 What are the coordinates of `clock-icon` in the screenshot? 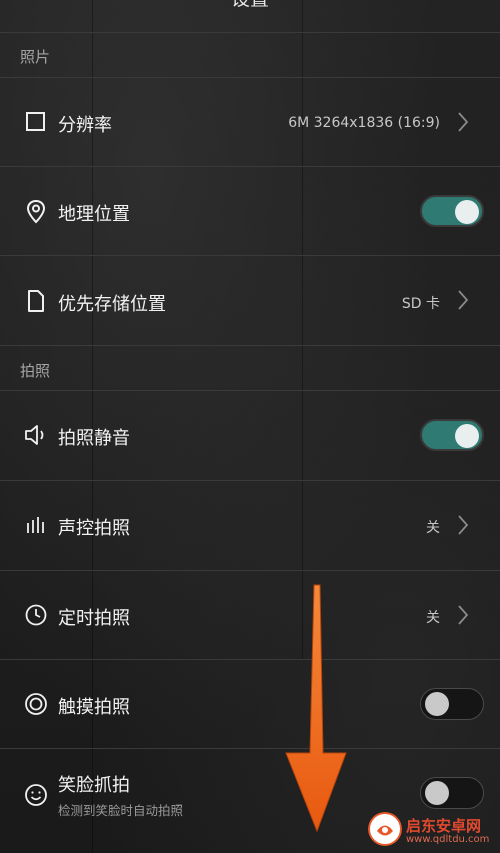 It's located at (36, 615).